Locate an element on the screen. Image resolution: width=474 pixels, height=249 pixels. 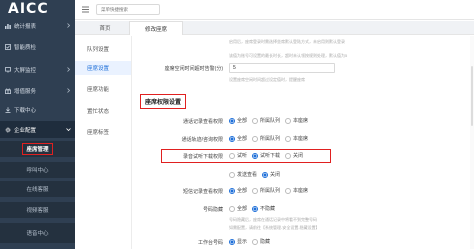
timeout-value: 5 is located at coordinates (234, 68).